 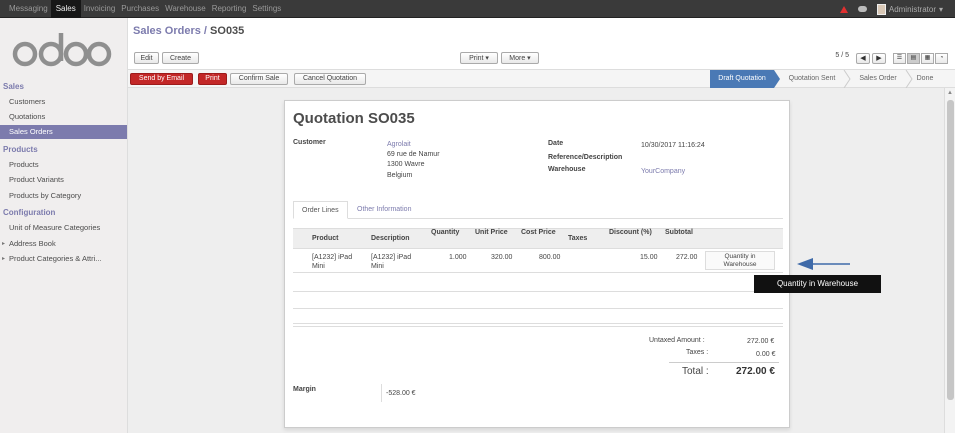 What do you see at coordinates (63, 102) in the screenshot?
I see `sidebar-item-customers: Customers` at bounding box center [63, 102].